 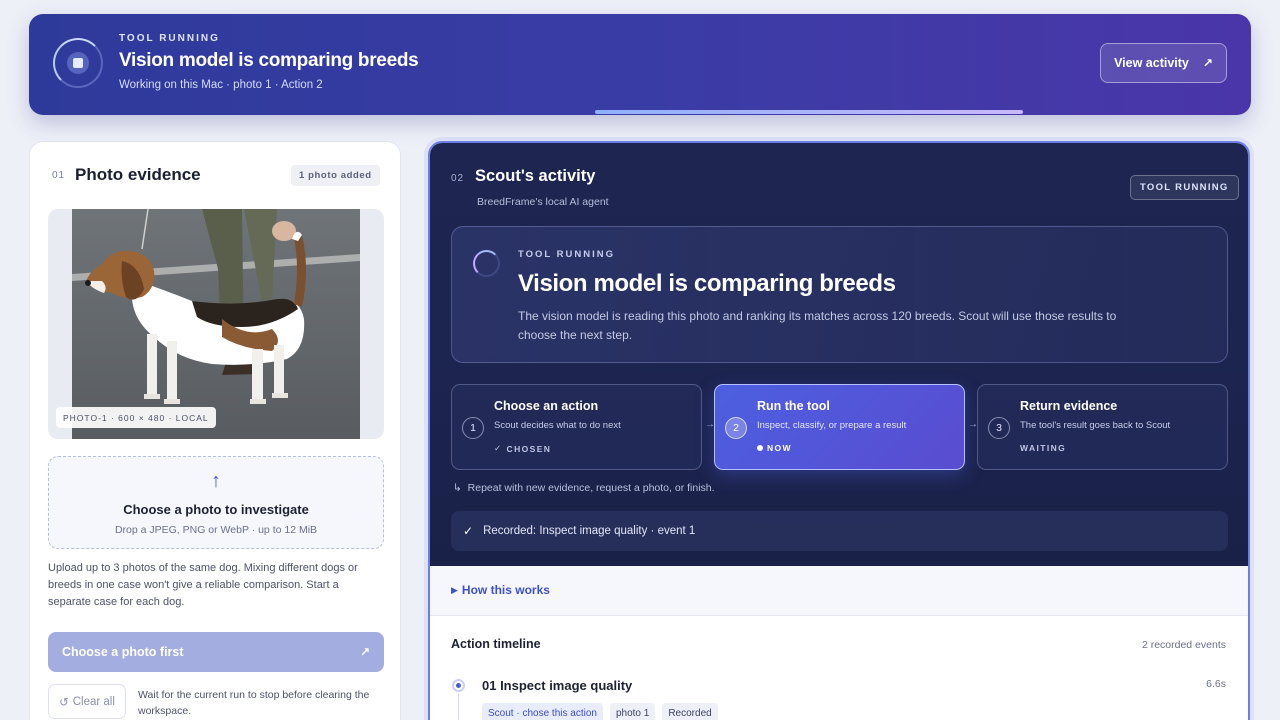 I want to click on step-description: Scout decides what to do next, so click(x=557, y=425).